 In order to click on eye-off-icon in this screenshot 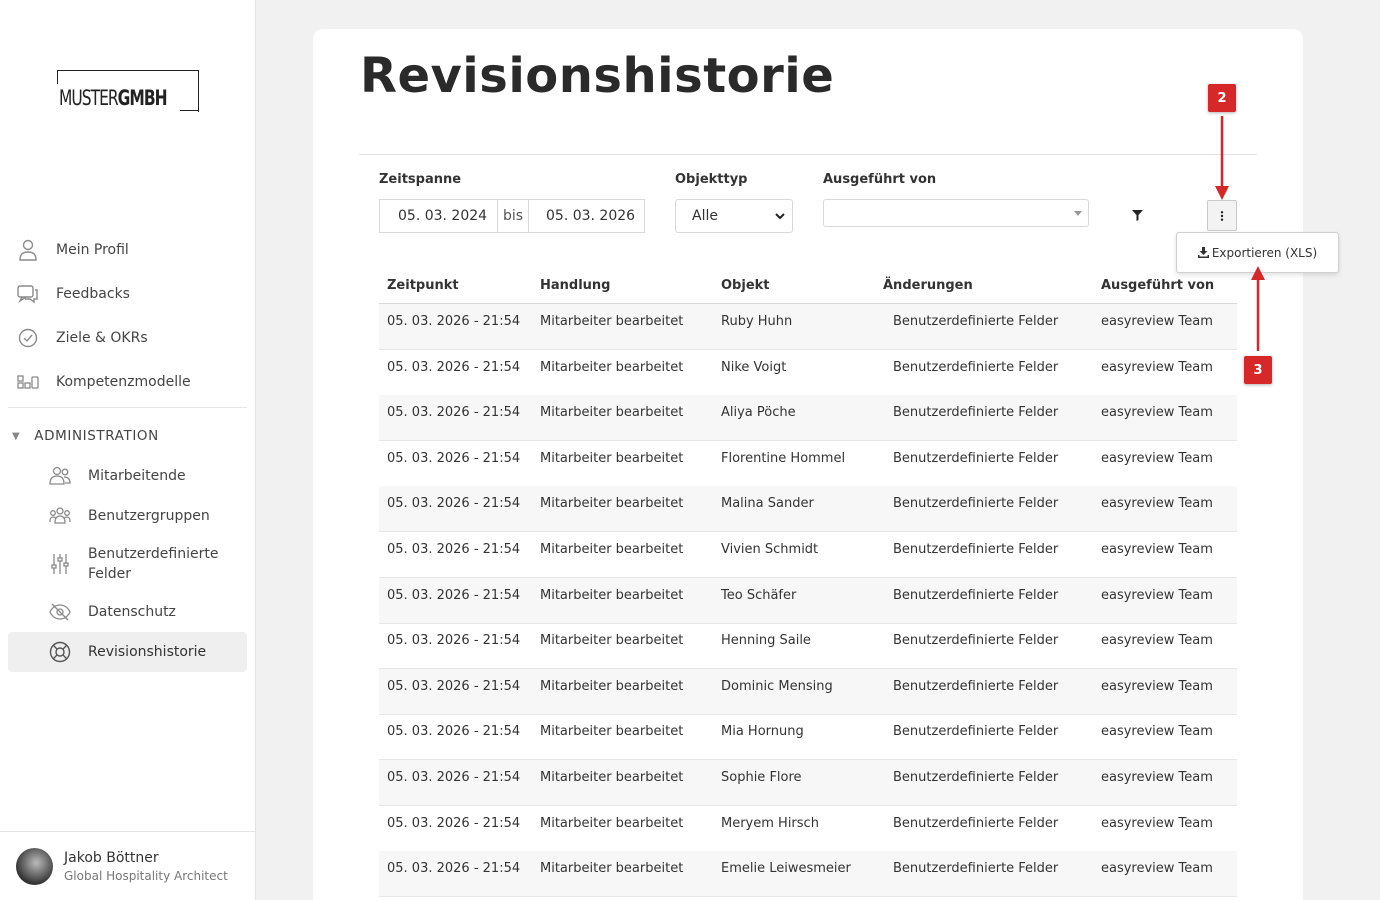, I will do `click(60, 612)`.